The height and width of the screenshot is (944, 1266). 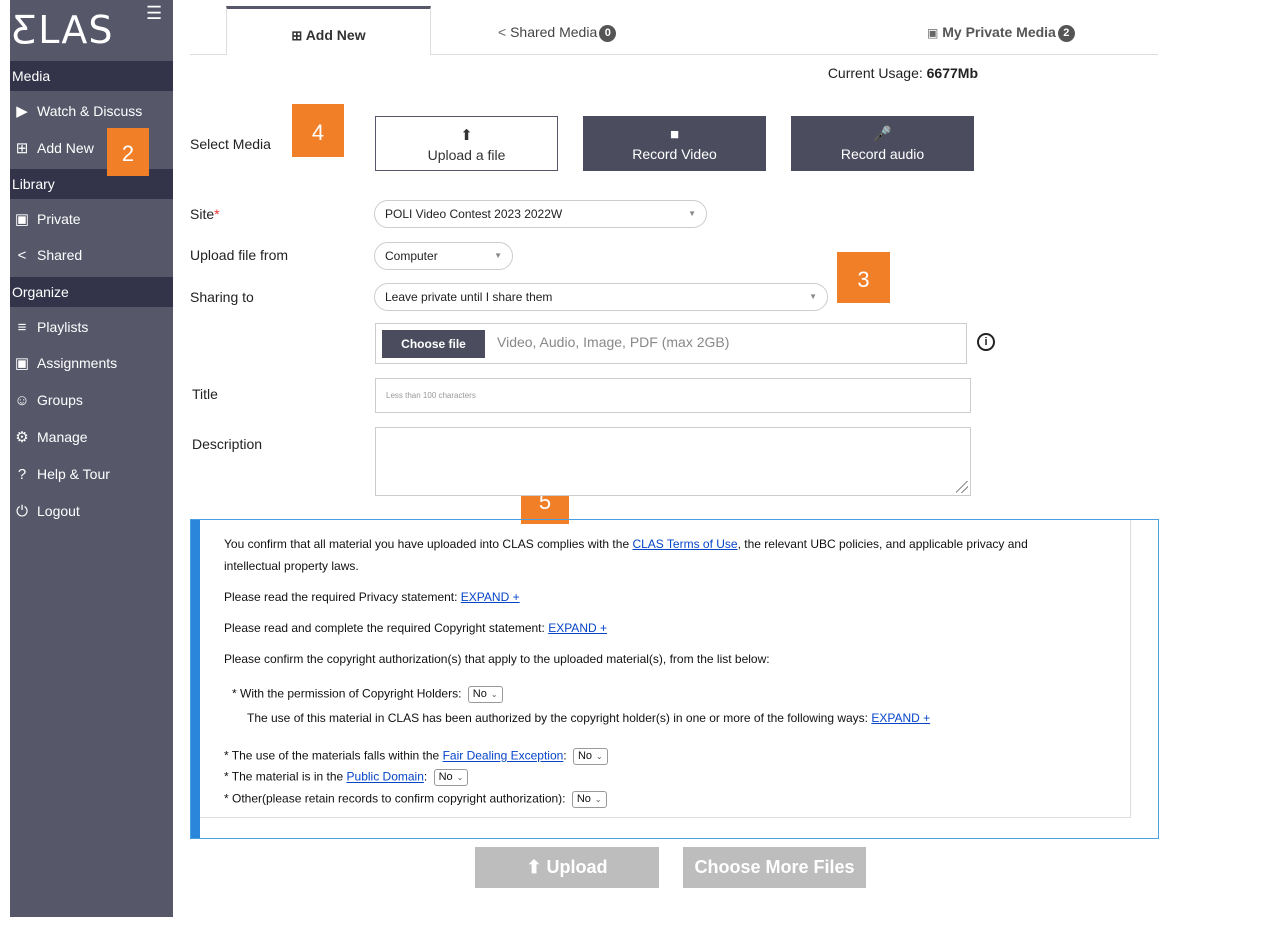 I want to click on sidebar-item-label: Groups, so click(x=60, y=400).